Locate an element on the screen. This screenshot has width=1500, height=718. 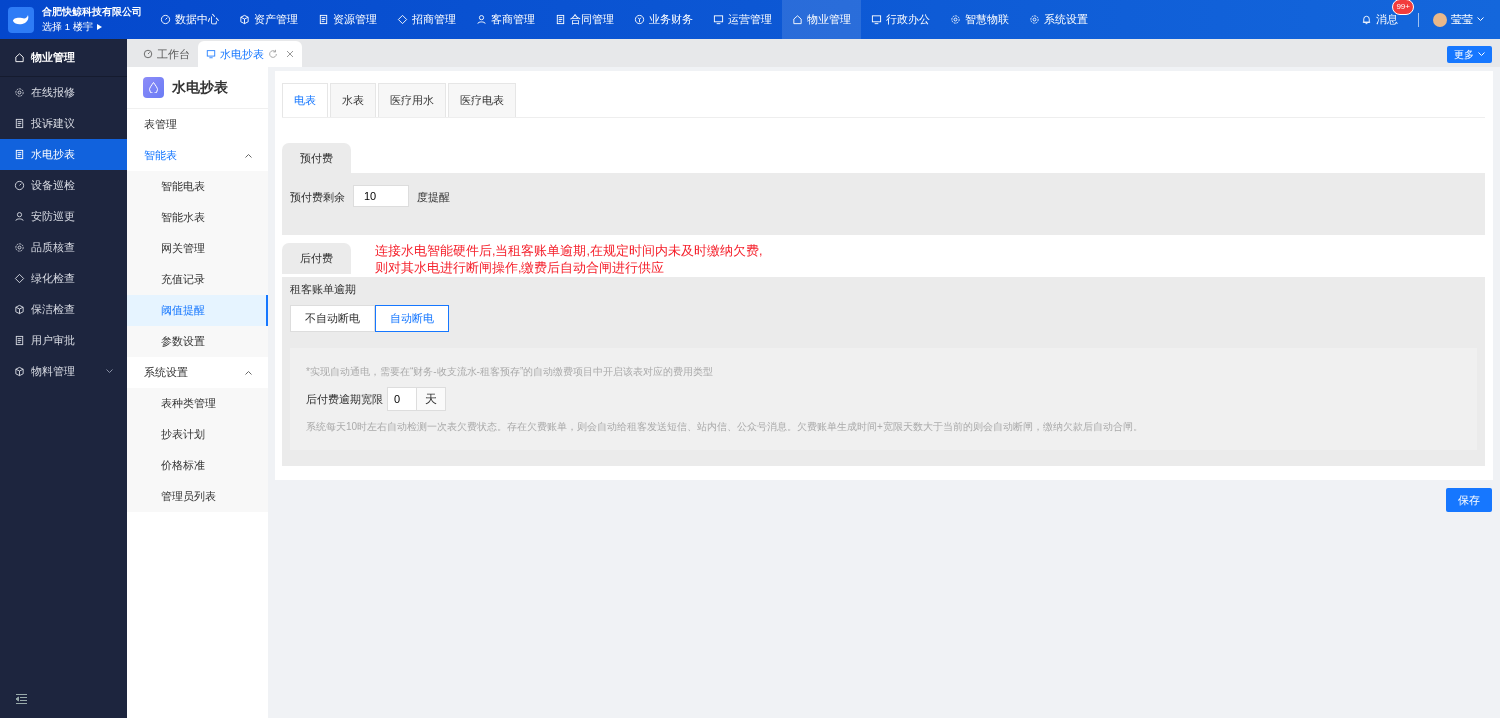
nav-tab: 合同管理 is located at coordinates (584, 19).